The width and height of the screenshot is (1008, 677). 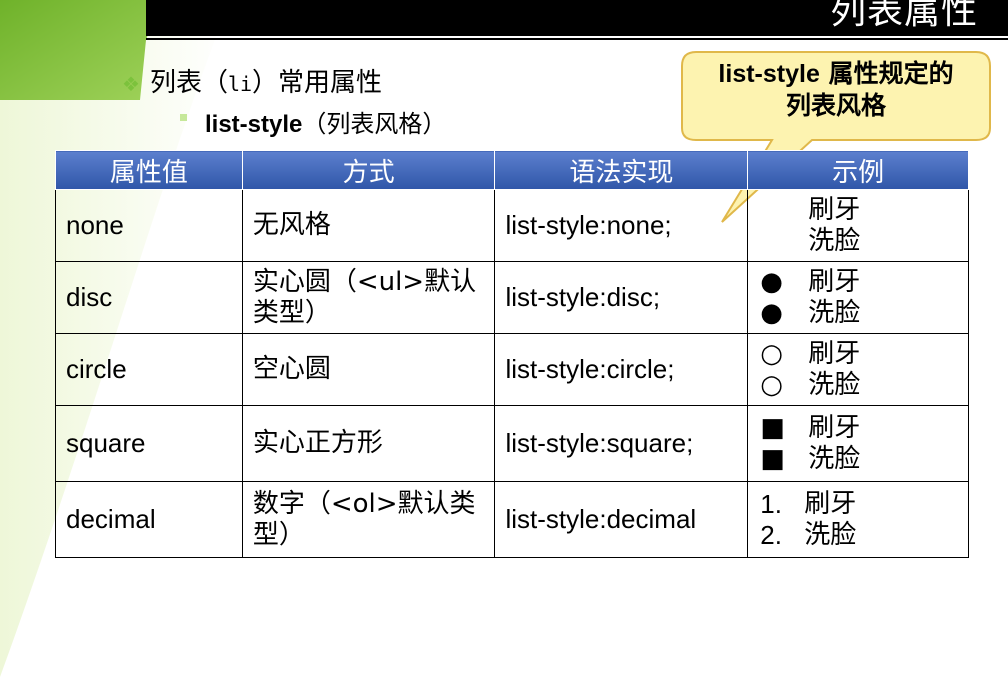 What do you see at coordinates (368, 170) in the screenshot?
I see `header-method: 方式` at bounding box center [368, 170].